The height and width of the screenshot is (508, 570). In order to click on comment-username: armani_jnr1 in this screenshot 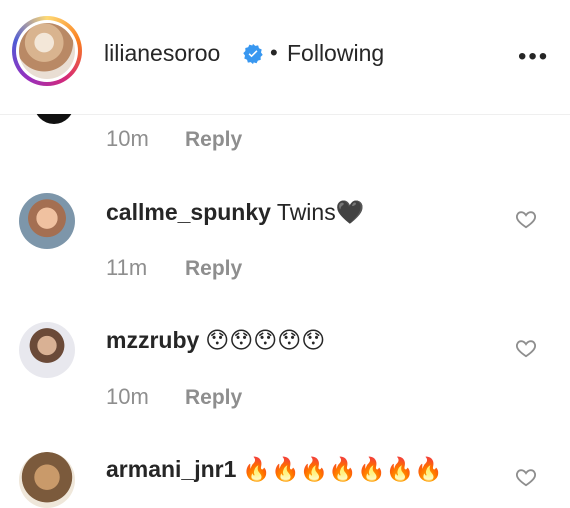, I will do `click(171, 469)`.